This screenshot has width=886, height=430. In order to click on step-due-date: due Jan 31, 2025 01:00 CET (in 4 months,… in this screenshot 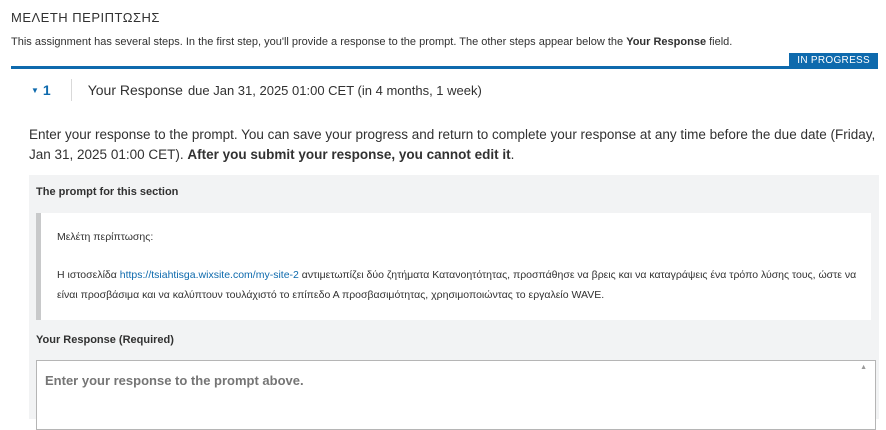, I will do `click(334, 90)`.